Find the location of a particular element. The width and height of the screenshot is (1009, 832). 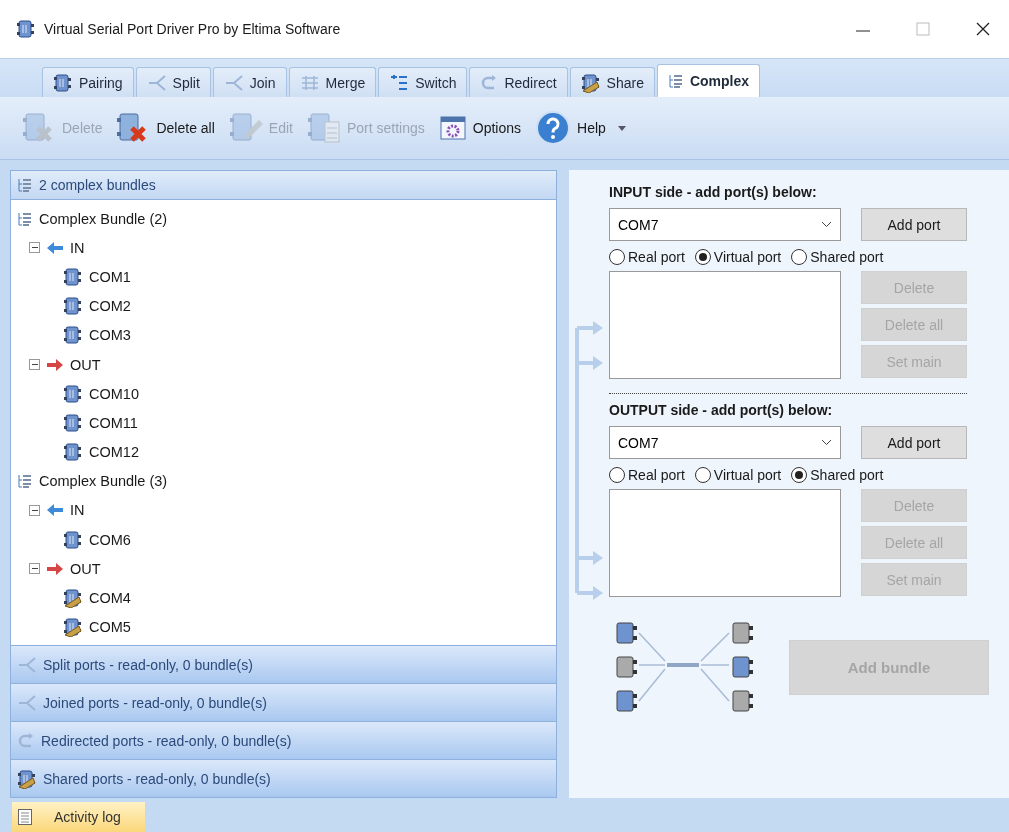

tree-item: Complex Bundle (3) is located at coordinates (103, 481).